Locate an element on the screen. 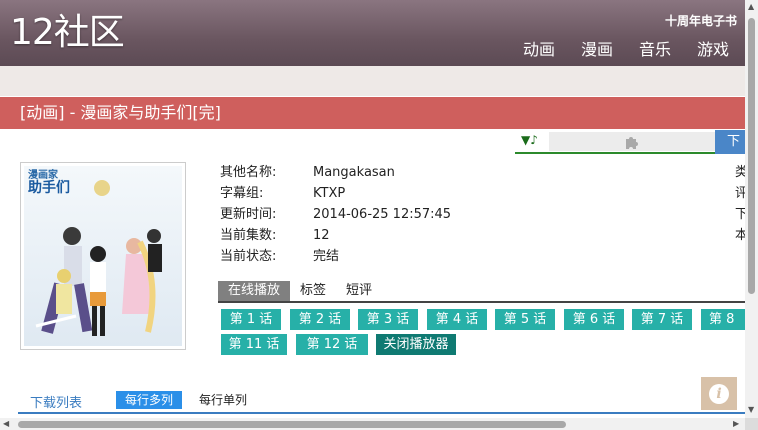 This screenshot has width=758, height=430. sub-bar is located at coordinates (372, 81).